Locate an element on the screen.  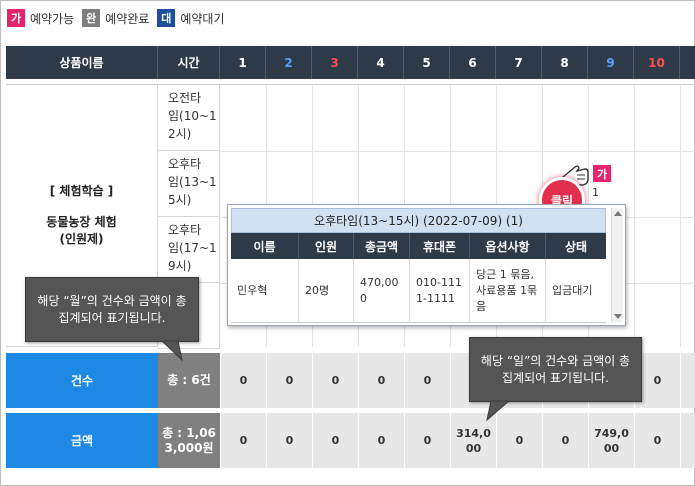
time-slot-line: 오전타 is located at coordinates (185, 98).